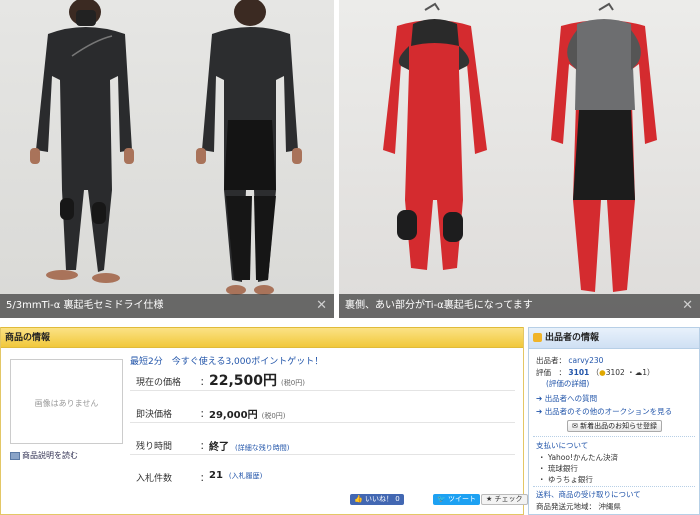 The height and width of the screenshot is (515, 700). I want to click on bid-history-link: (入札履歴), so click(245, 476).